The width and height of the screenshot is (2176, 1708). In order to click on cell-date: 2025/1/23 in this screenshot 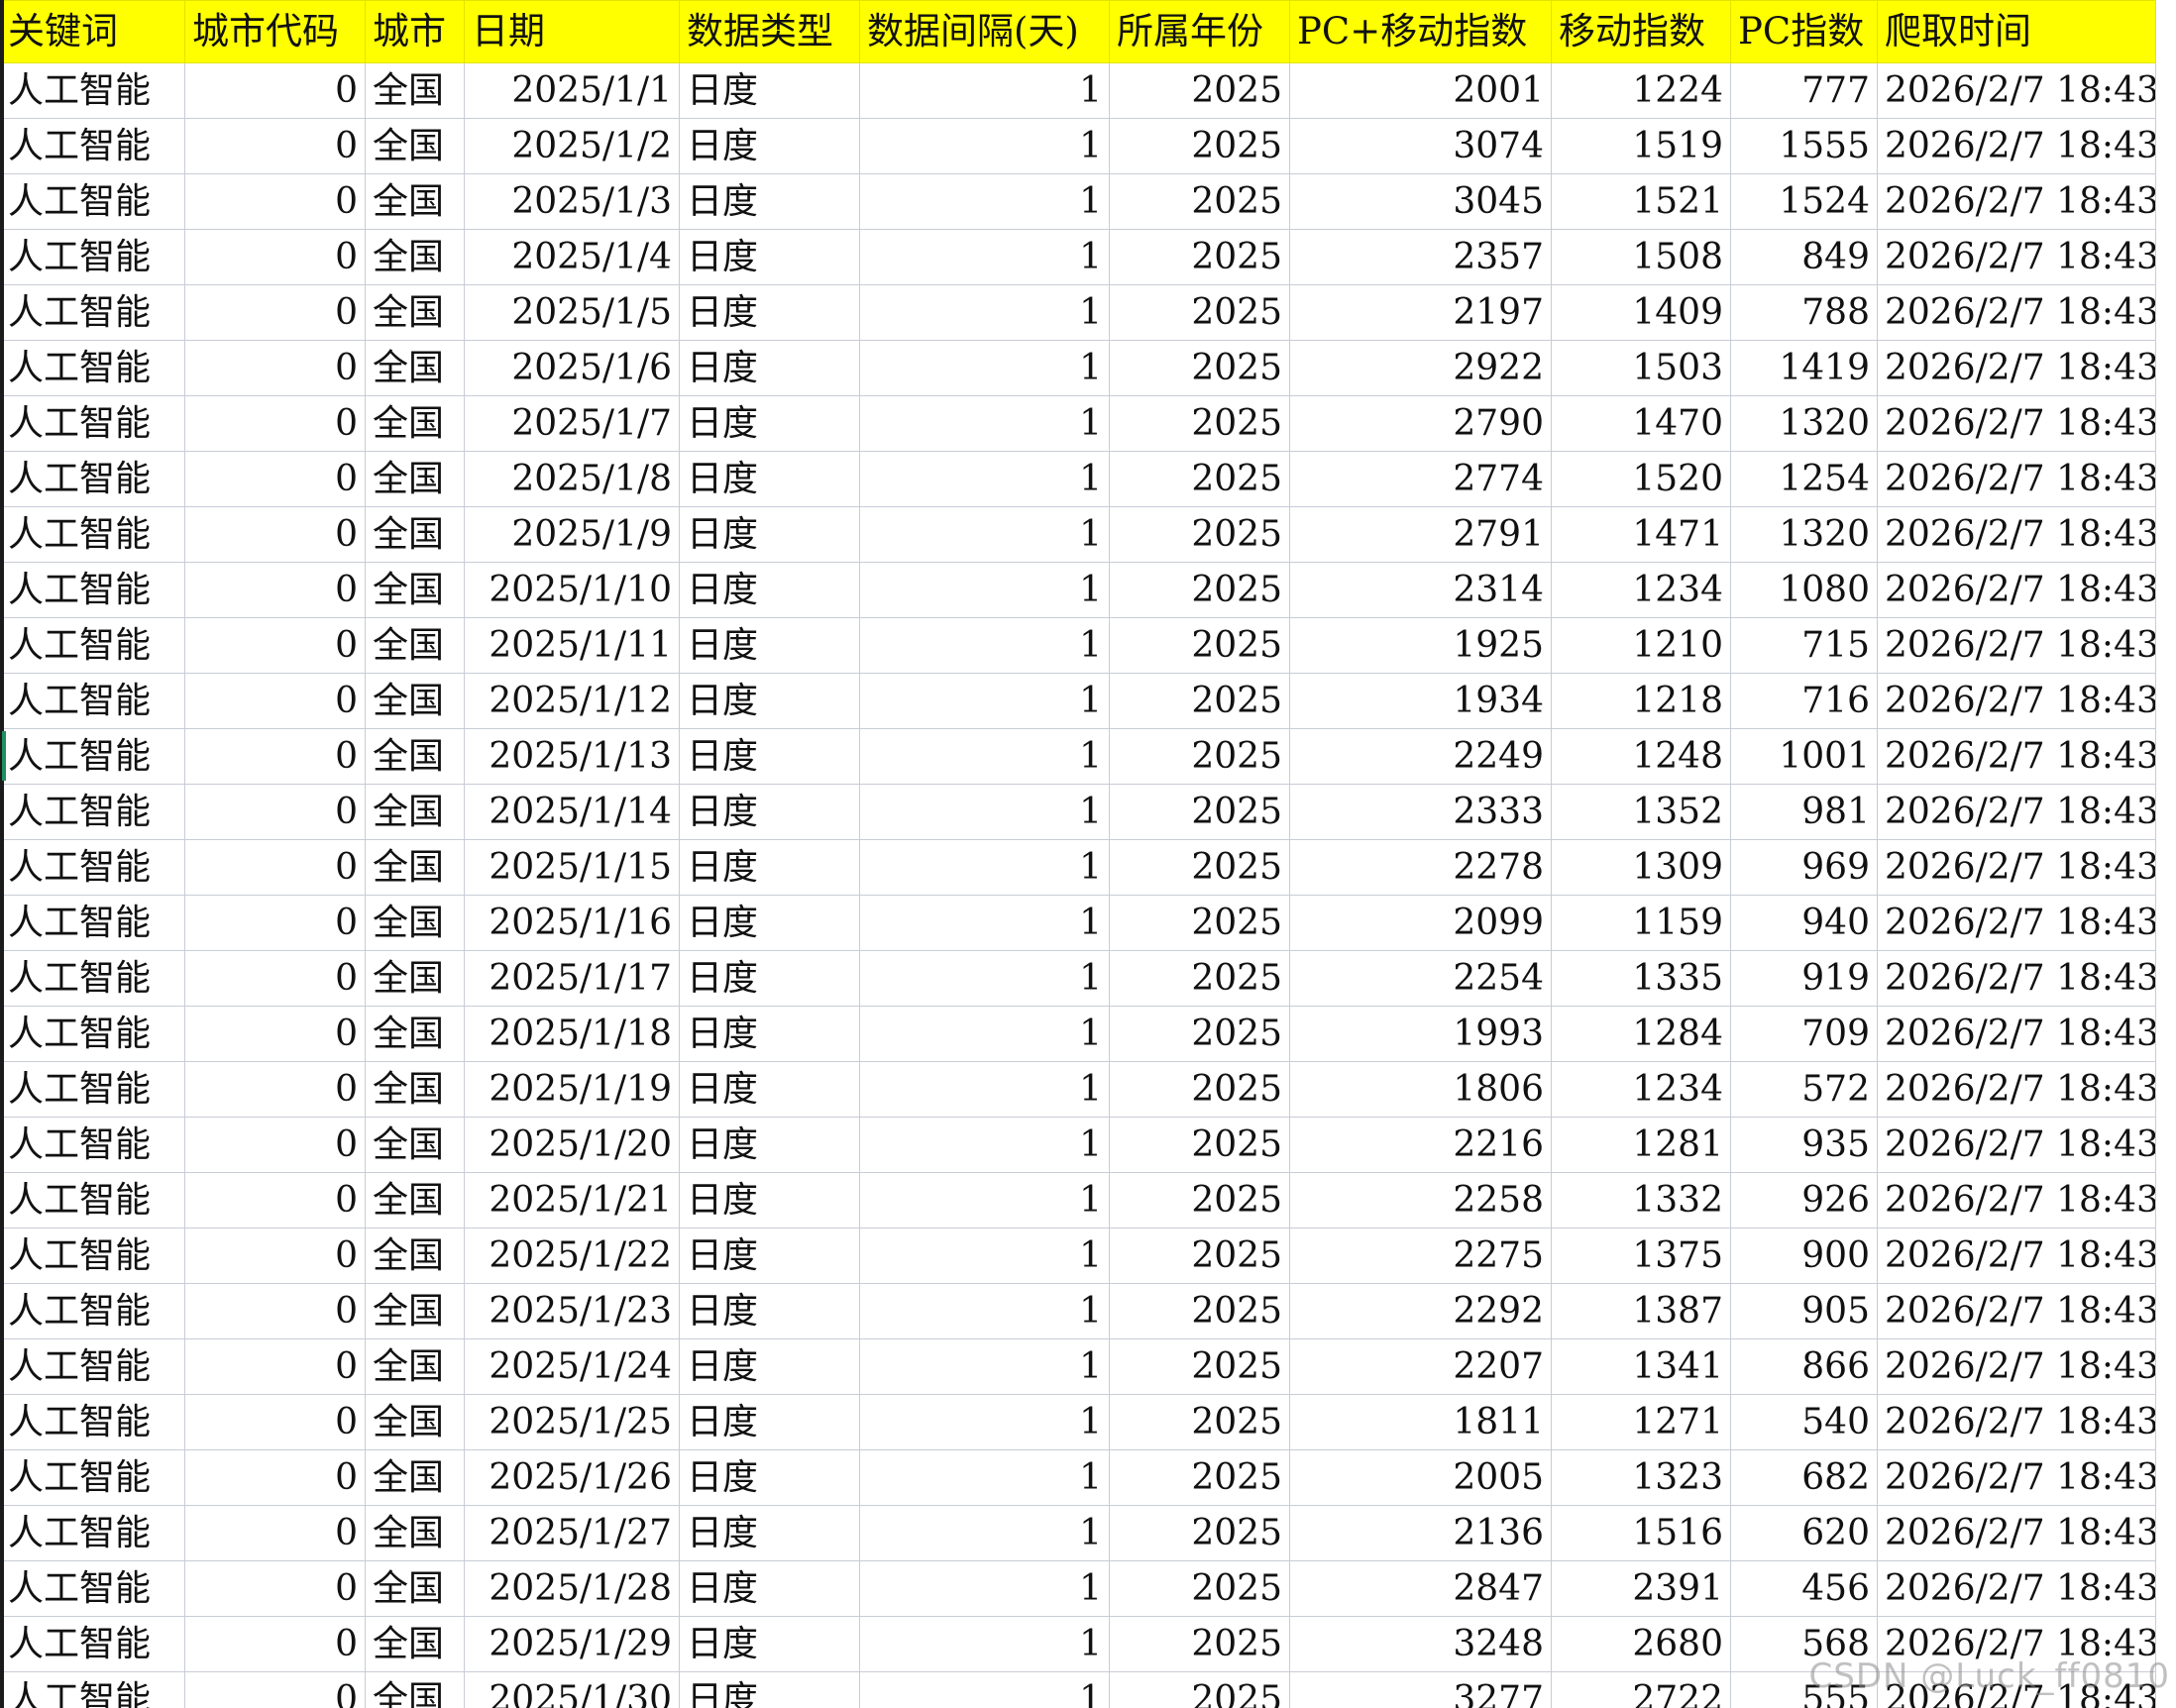, I will do `click(572, 1311)`.